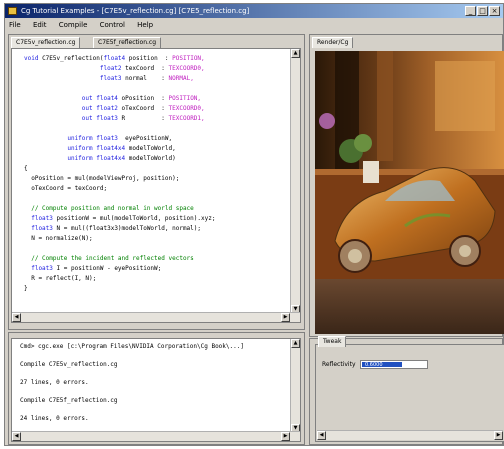  What do you see at coordinates (339, 364) in the screenshot?
I see `slider-label: Reflectivity` at bounding box center [339, 364].